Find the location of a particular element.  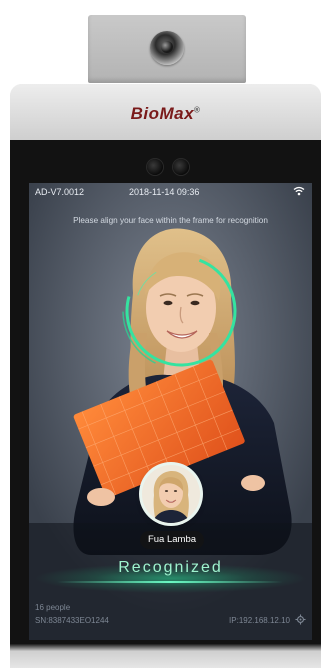

date-time: 2018-11-14 09:36 is located at coordinates (164, 192).